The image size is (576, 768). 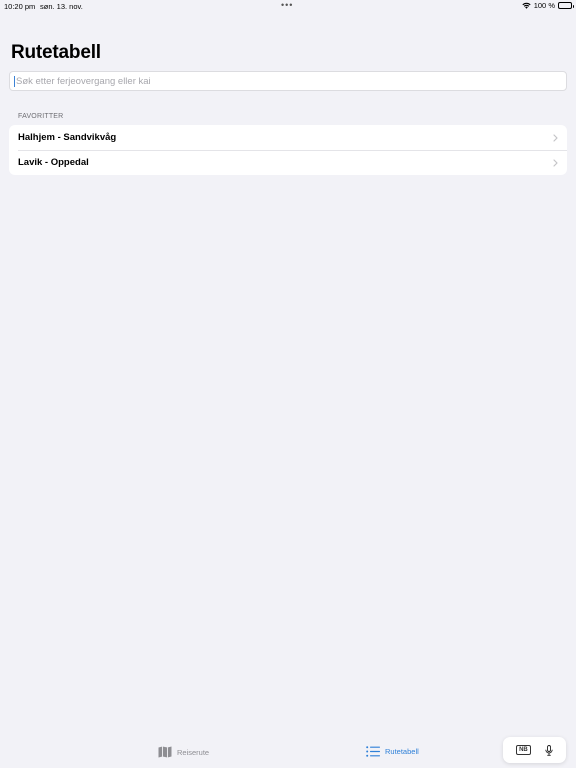 I want to click on map-icon, so click(x=165, y=752).